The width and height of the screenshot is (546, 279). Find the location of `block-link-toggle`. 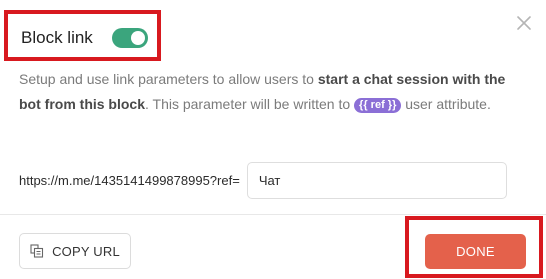

block-link-toggle is located at coordinates (129, 38).